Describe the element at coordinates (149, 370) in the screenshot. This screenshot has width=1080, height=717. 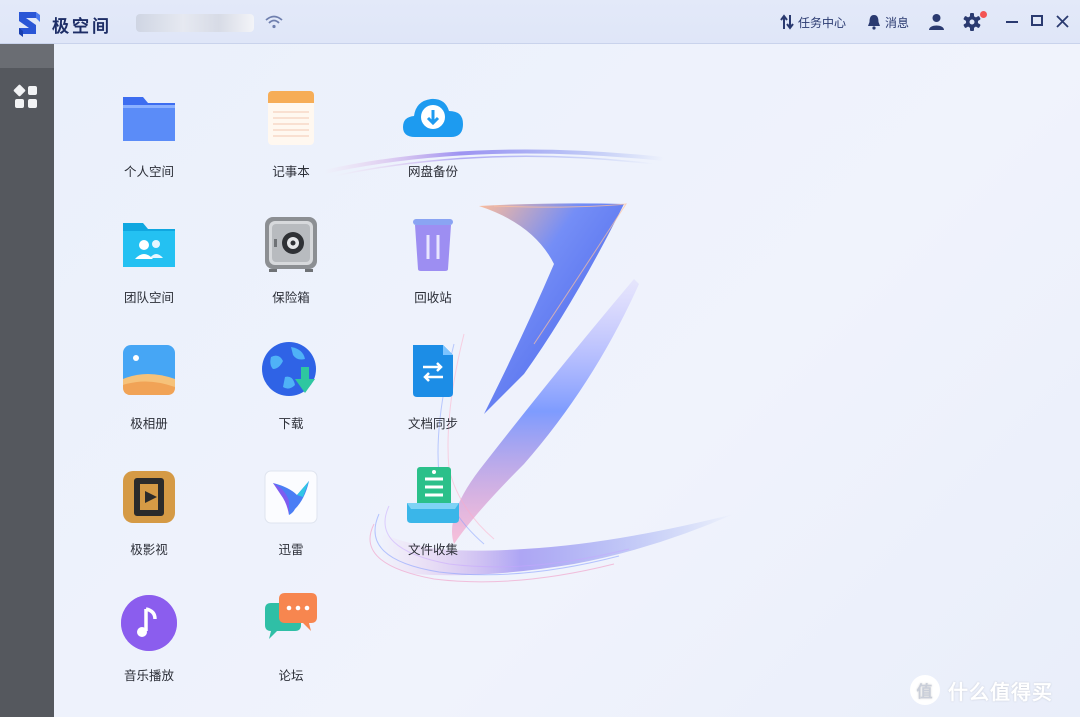
I see `photo-album-icon` at that location.